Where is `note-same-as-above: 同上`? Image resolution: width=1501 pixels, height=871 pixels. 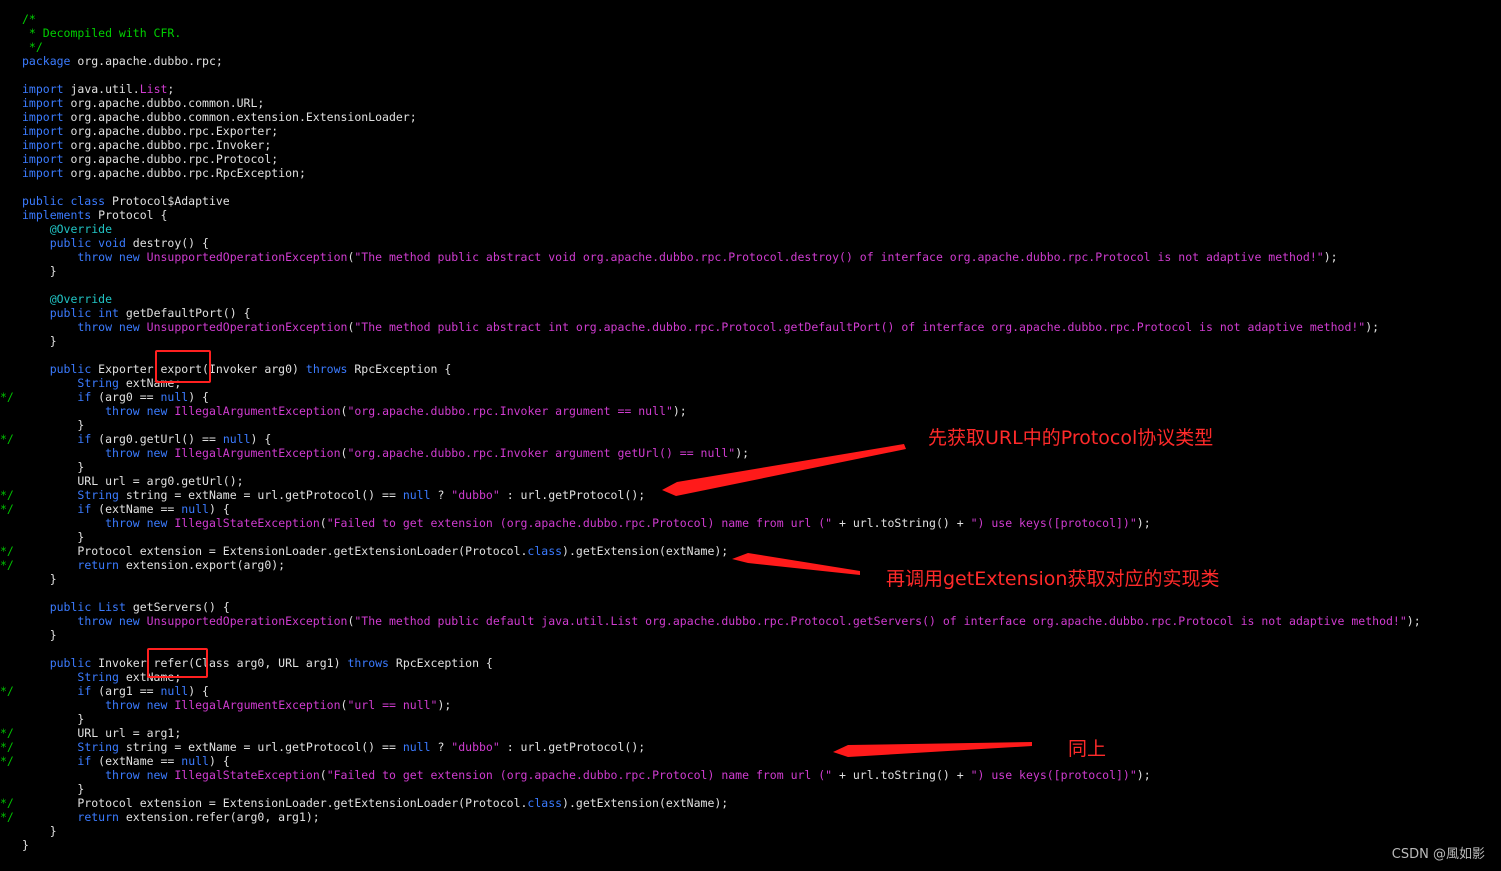
note-same-as-above: 同上 is located at coordinates (1087, 749).